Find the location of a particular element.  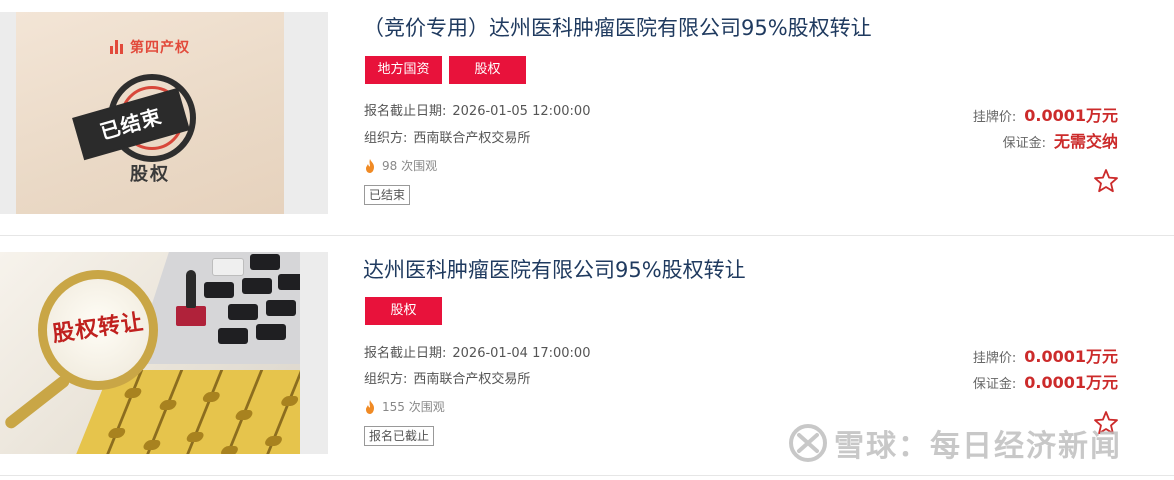

views-row: 155 次围观 is located at coordinates (404, 406).